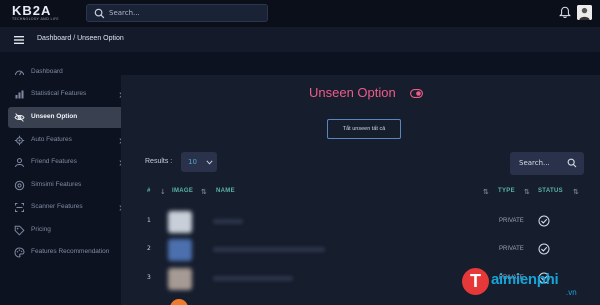 The height and width of the screenshot is (305, 600). I want to click on logo-brand: KB2A, so click(32, 10).